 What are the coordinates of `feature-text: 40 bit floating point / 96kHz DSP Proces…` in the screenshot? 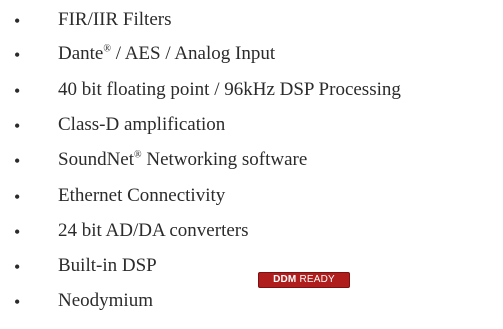 It's located at (229, 90).